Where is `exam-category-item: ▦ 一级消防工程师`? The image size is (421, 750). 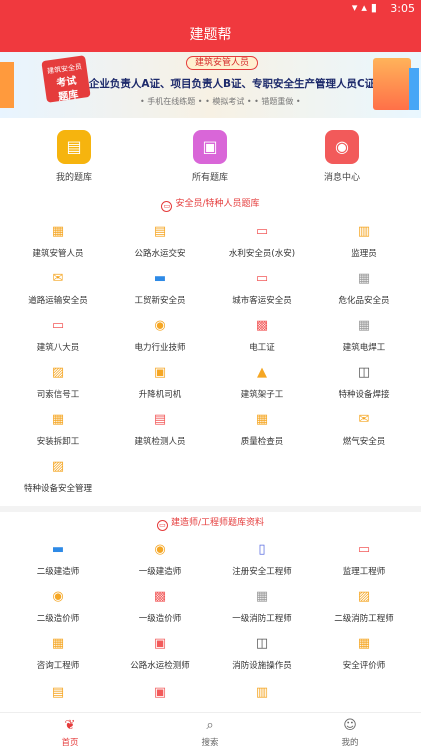
exam-category-item: ▦ 一级消防工程师 is located at coordinates (262, 606).